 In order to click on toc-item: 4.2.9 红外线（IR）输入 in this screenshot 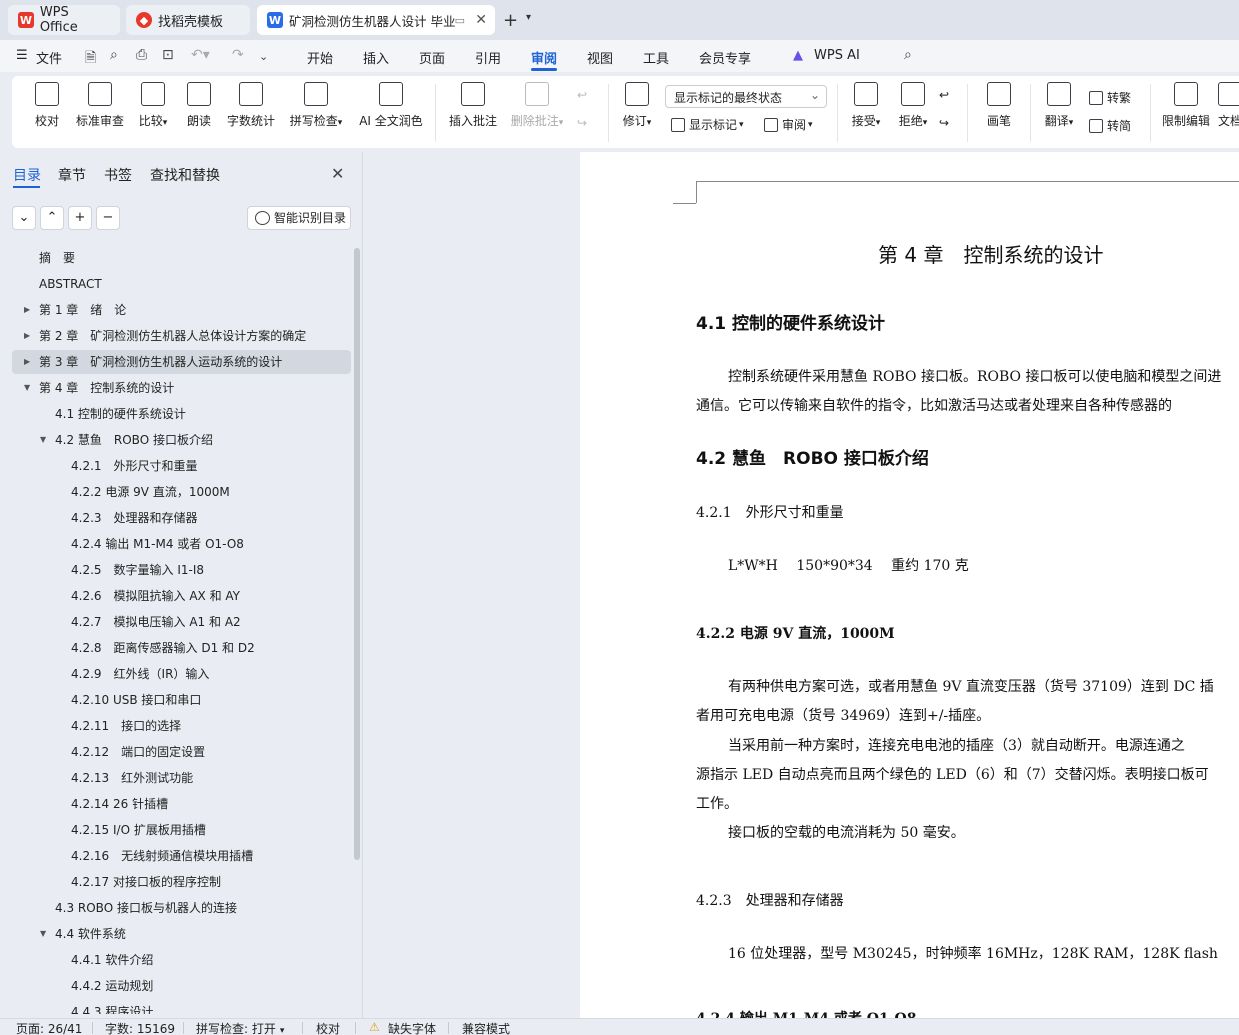, I will do `click(181, 674)`.